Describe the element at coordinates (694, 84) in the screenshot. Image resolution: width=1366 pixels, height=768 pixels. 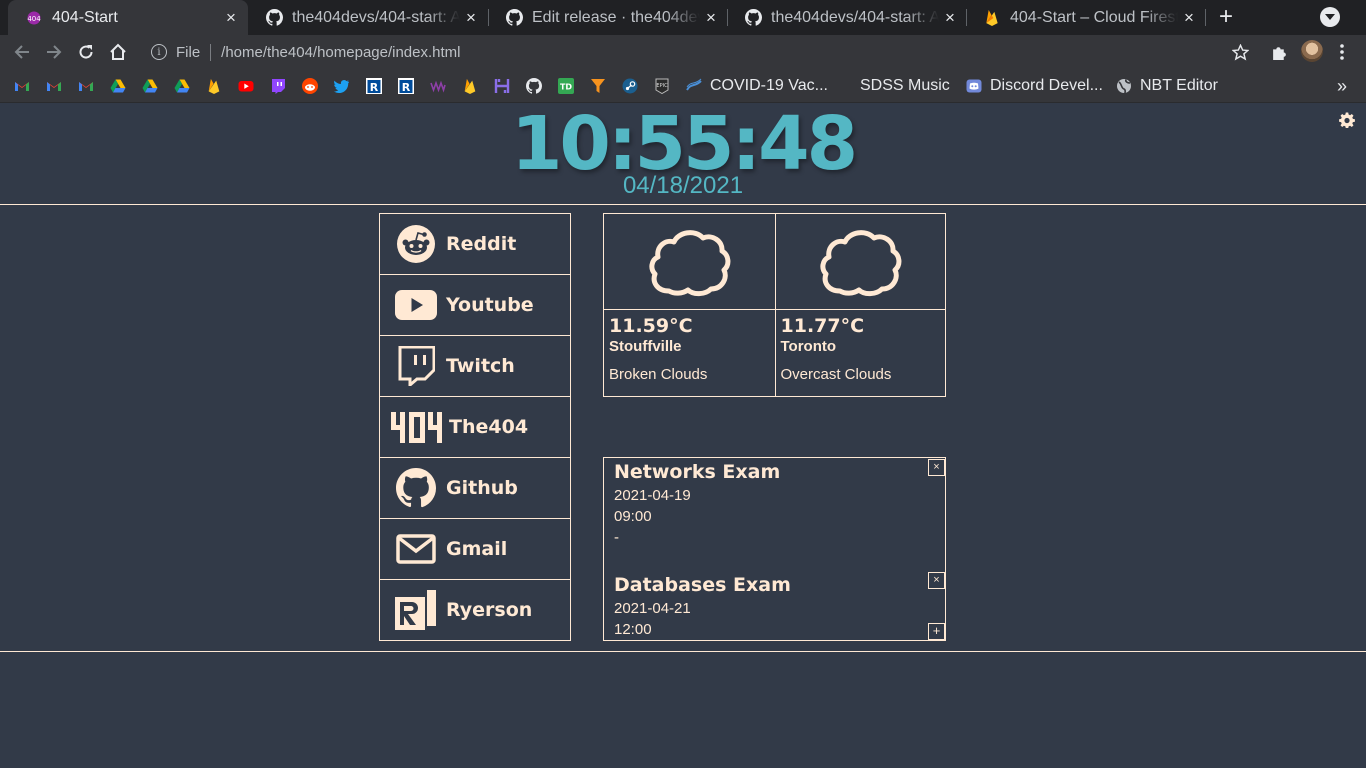
I see `covid-icon` at that location.